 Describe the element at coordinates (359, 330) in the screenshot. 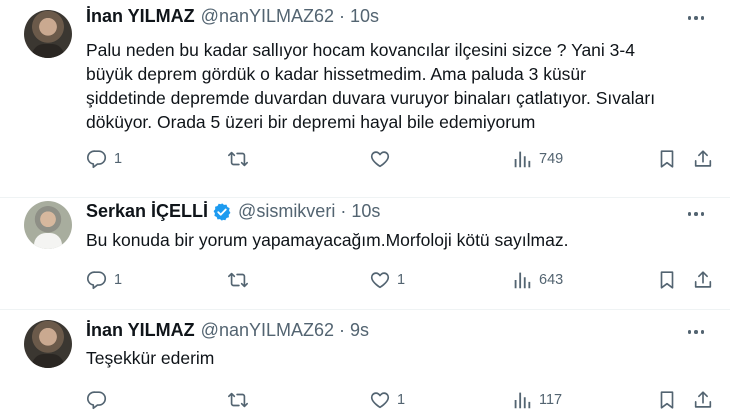

I see `timestamp: 9s` at that location.